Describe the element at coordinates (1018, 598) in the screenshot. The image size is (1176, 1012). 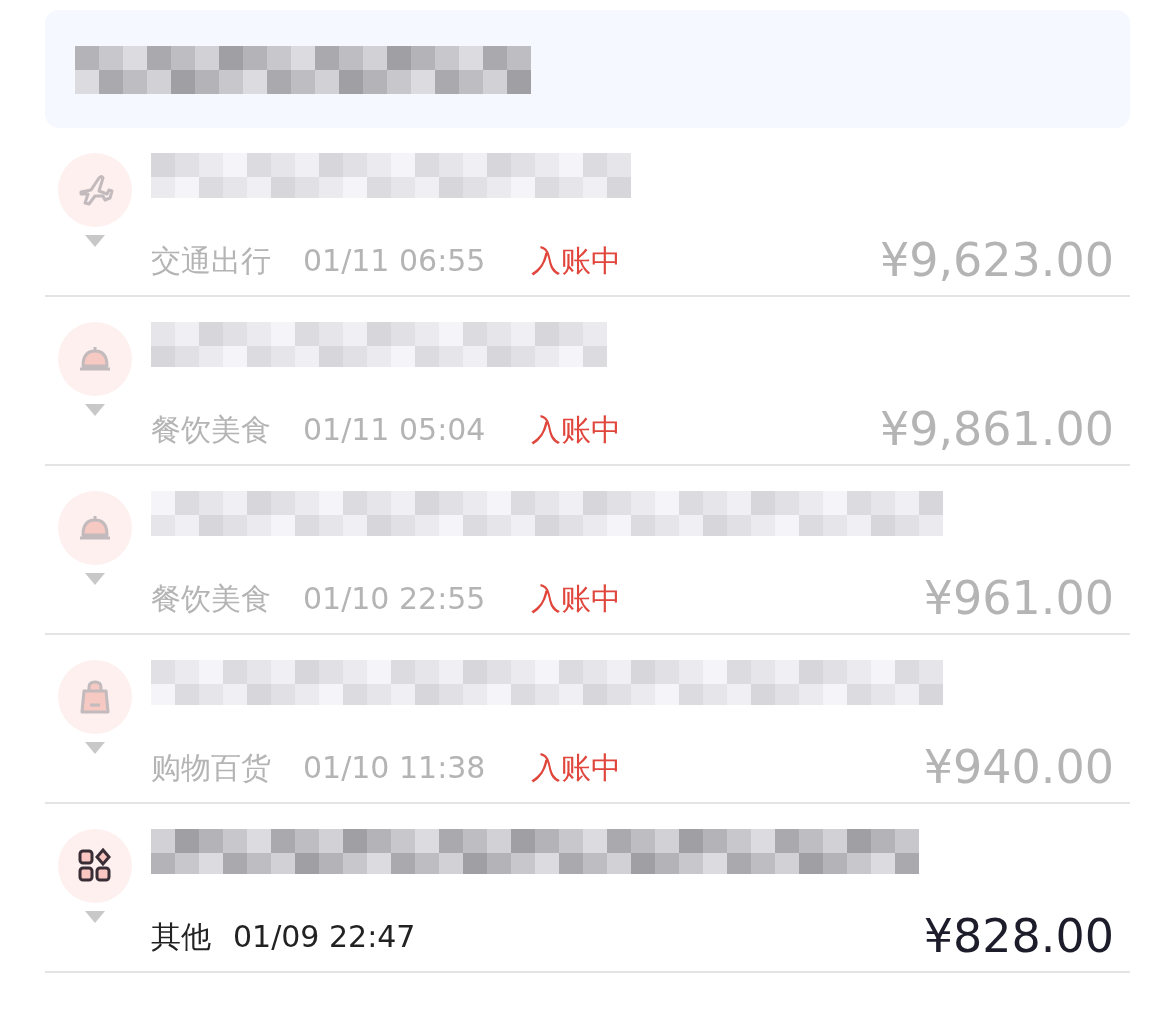
I see `amount: ¥961.00` at that location.